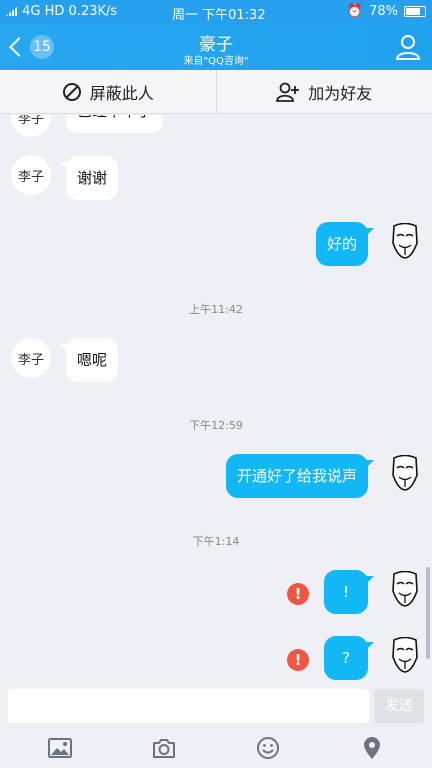 Image resolution: width=432 pixels, height=768 pixels. I want to click on emoji-icon, so click(268, 748).